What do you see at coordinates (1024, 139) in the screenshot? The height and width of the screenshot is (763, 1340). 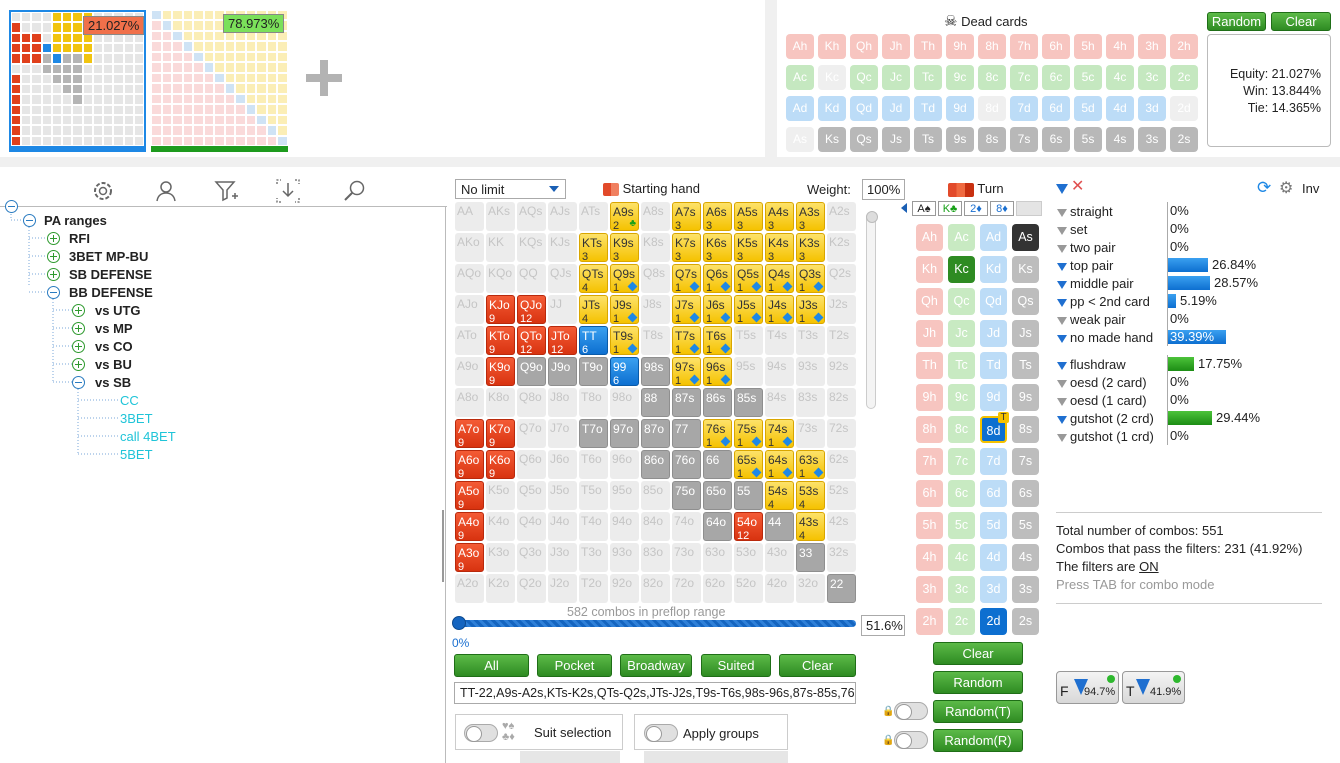 I see `dead-card-7s: 7s` at bounding box center [1024, 139].